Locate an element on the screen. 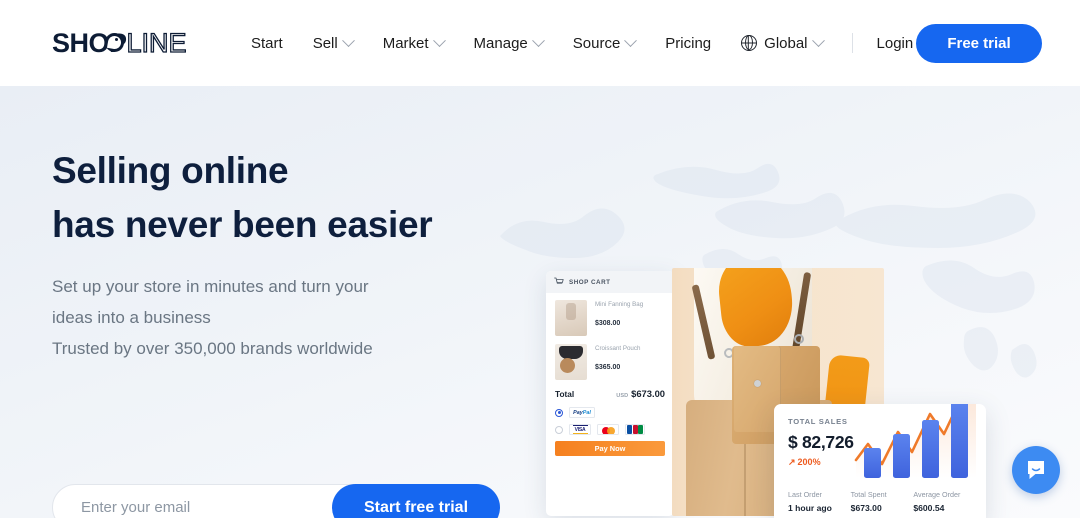  stat-average-order: Average Order $600.54 is located at coordinates (944, 501).